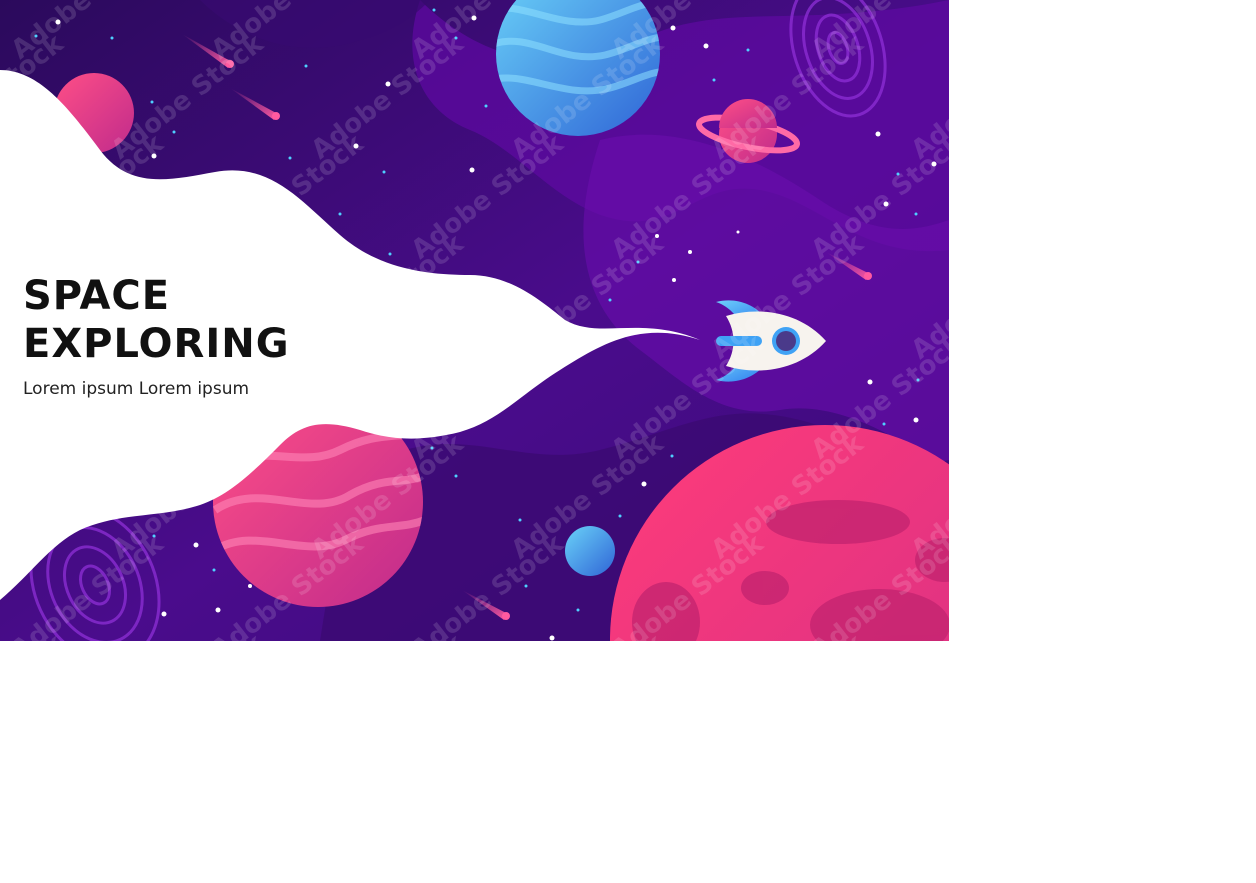  I want to click on headline-line-2: EXPLORING, so click(156, 344).